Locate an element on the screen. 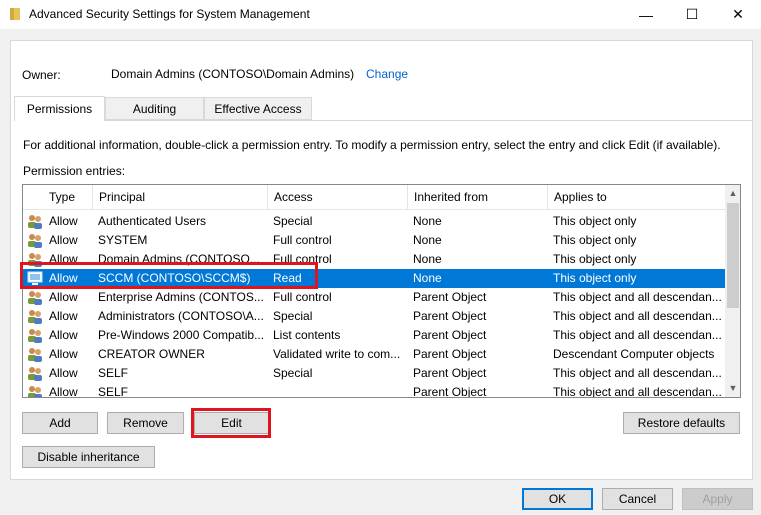  scrollbar-thumb is located at coordinates (733, 255).